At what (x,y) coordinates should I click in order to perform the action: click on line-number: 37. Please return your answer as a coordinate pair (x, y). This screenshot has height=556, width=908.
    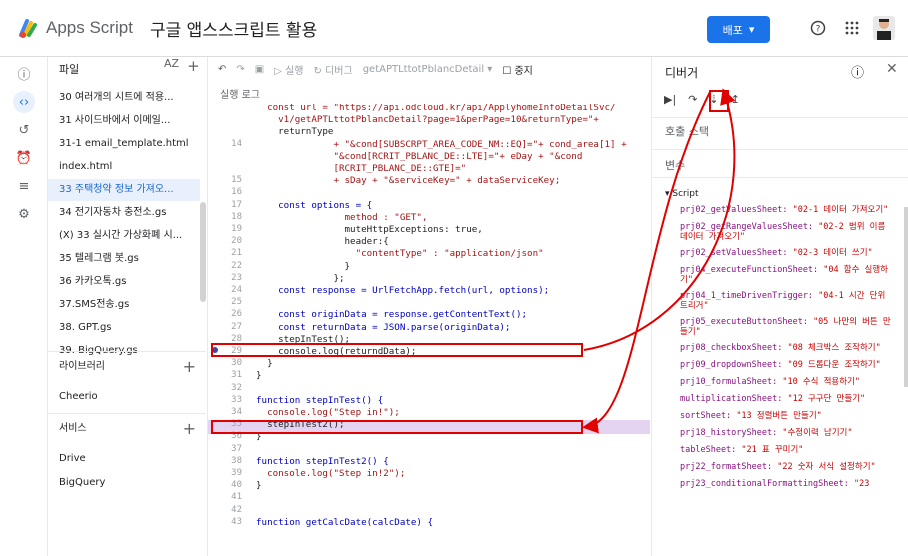
    Looking at the image, I should click on (225, 449).